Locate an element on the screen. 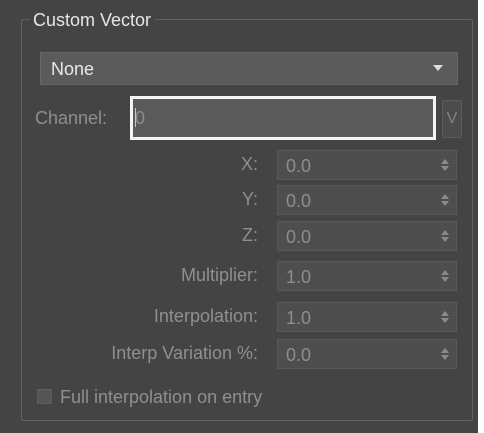  y-spinner: 0.0 is located at coordinates (367, 200).